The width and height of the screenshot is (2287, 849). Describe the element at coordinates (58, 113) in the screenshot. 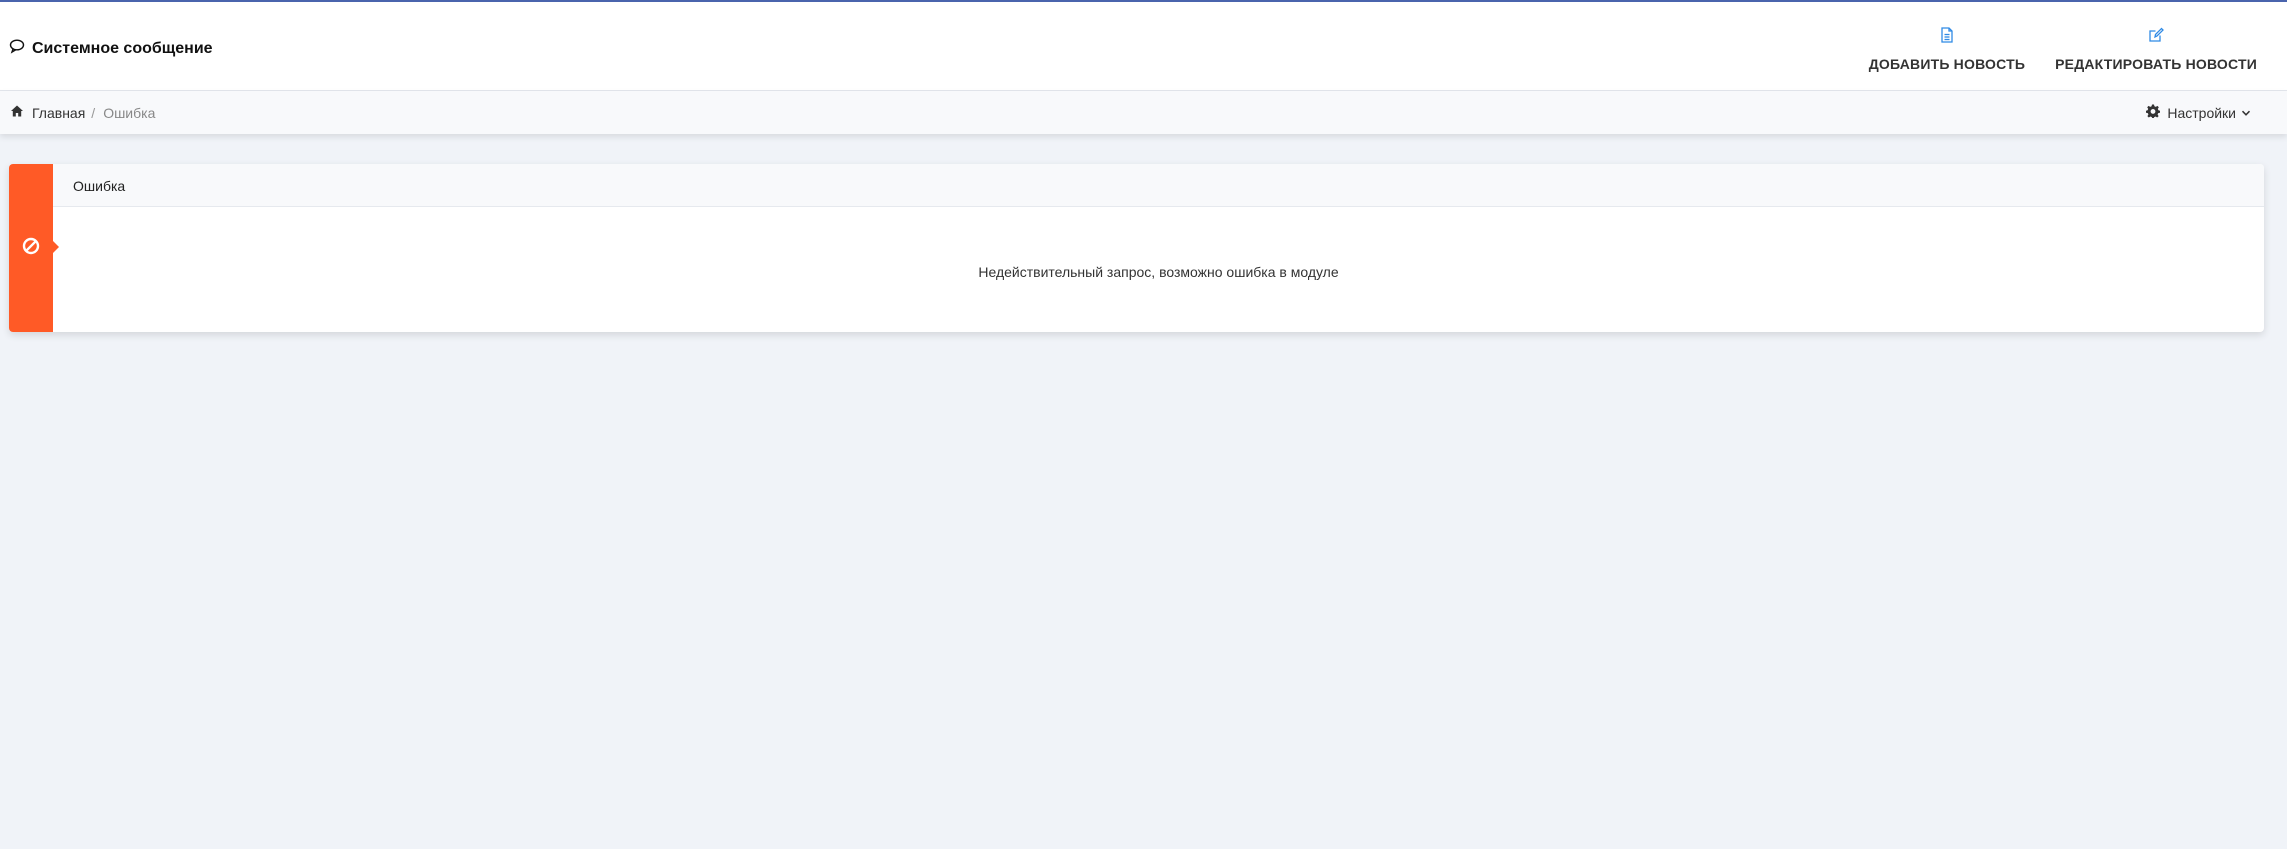

I see `breadcrumb-home-link: Главная` at that location.